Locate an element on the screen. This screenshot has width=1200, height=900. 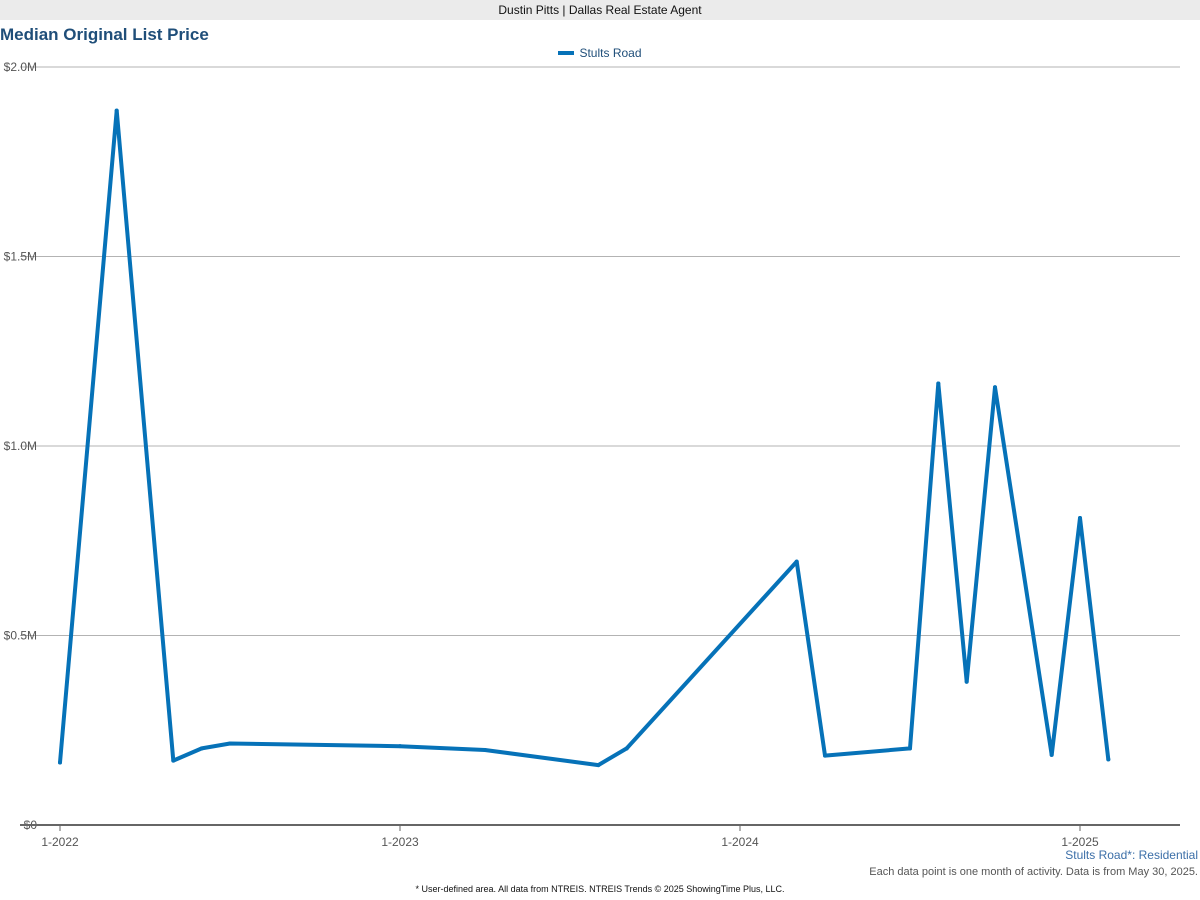
x-tick-label: 1-2023 is located at coordinates (400, 842).